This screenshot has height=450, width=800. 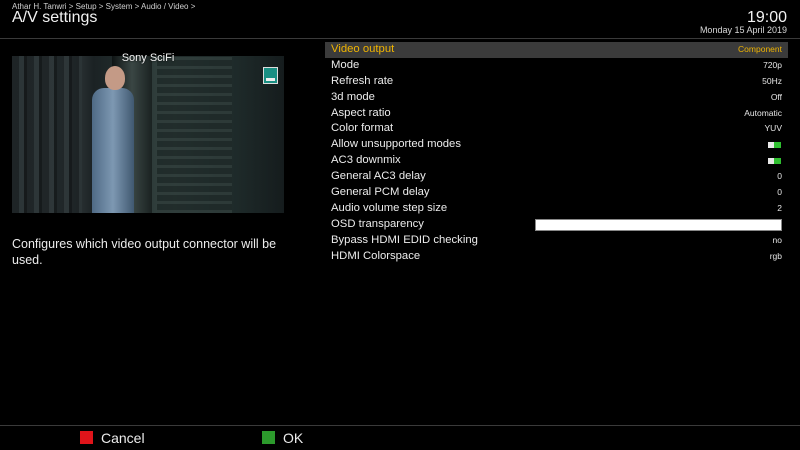 What do you see at coordinates (556, 82) in the screenshot?
I see `setting-row: Refresh rate 50Hz` at bounding box center [556, 82].